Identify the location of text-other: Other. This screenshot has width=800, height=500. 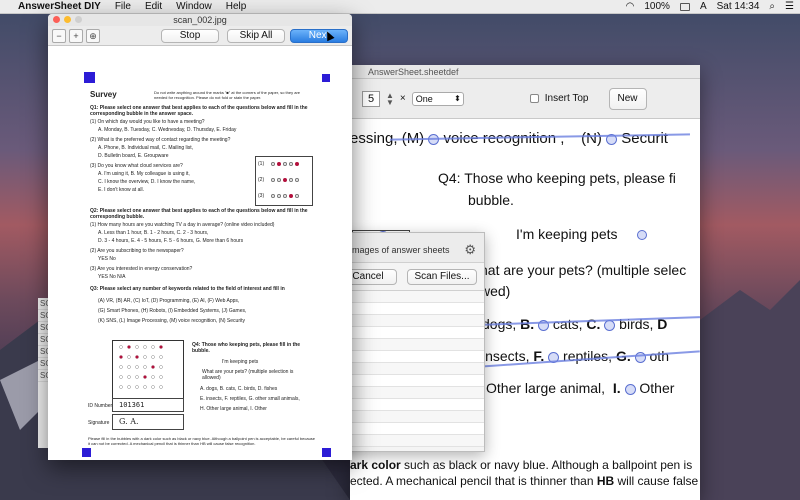
(657, 388).